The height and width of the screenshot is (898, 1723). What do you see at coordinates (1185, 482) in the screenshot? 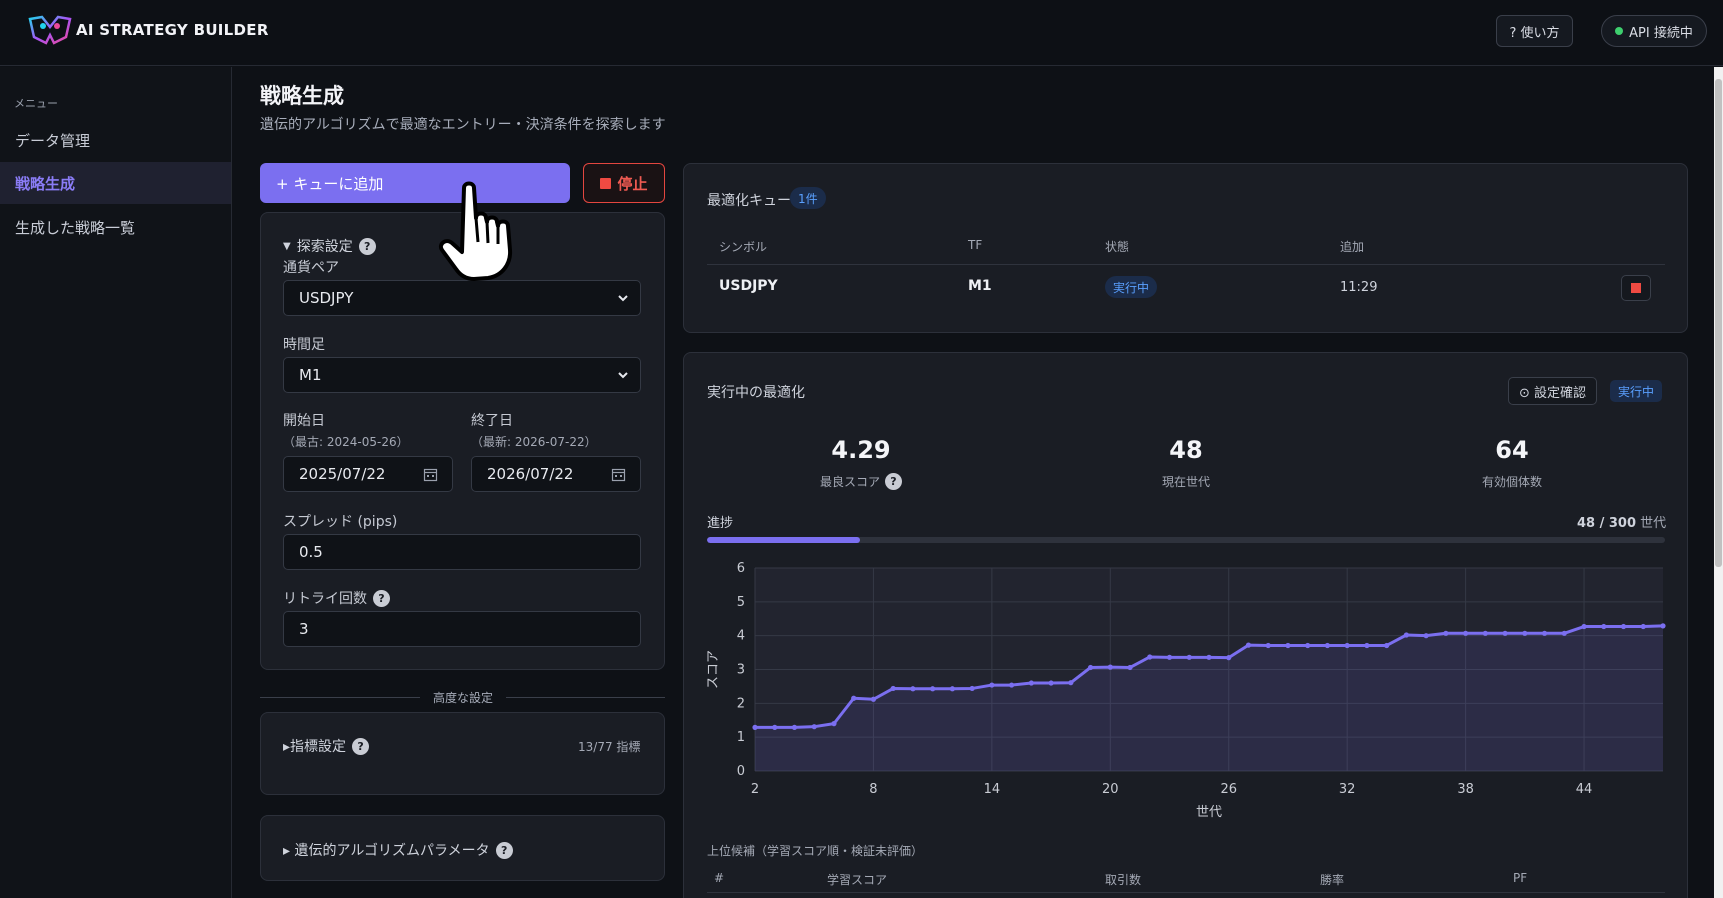
I see `current-generation-label: 現在世代` at bounding box center [1185, 482].